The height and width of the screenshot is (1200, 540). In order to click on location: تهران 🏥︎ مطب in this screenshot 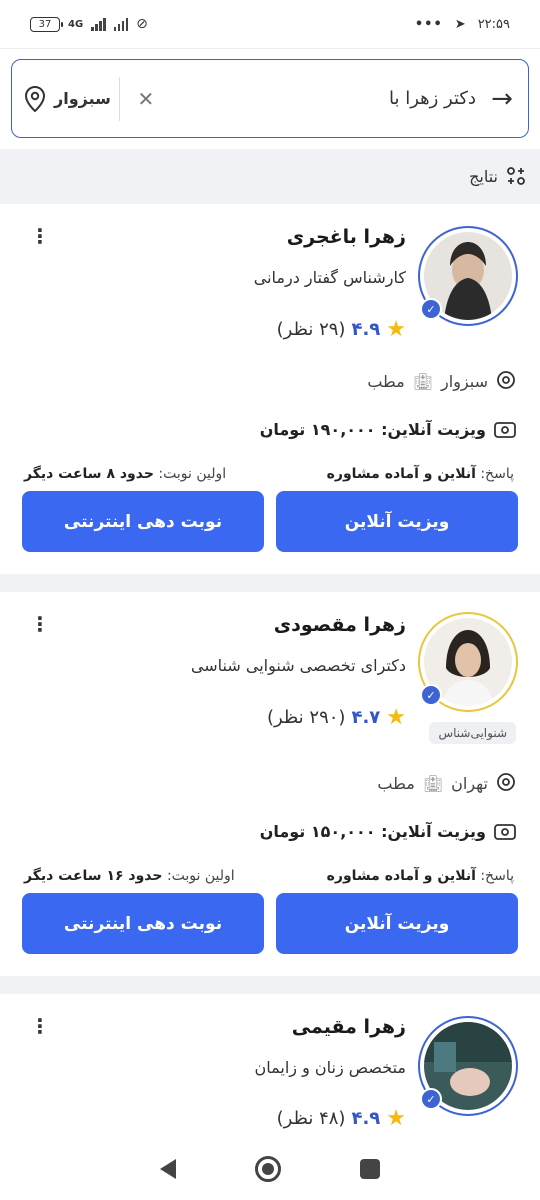, I will do `click(446, 783)`.